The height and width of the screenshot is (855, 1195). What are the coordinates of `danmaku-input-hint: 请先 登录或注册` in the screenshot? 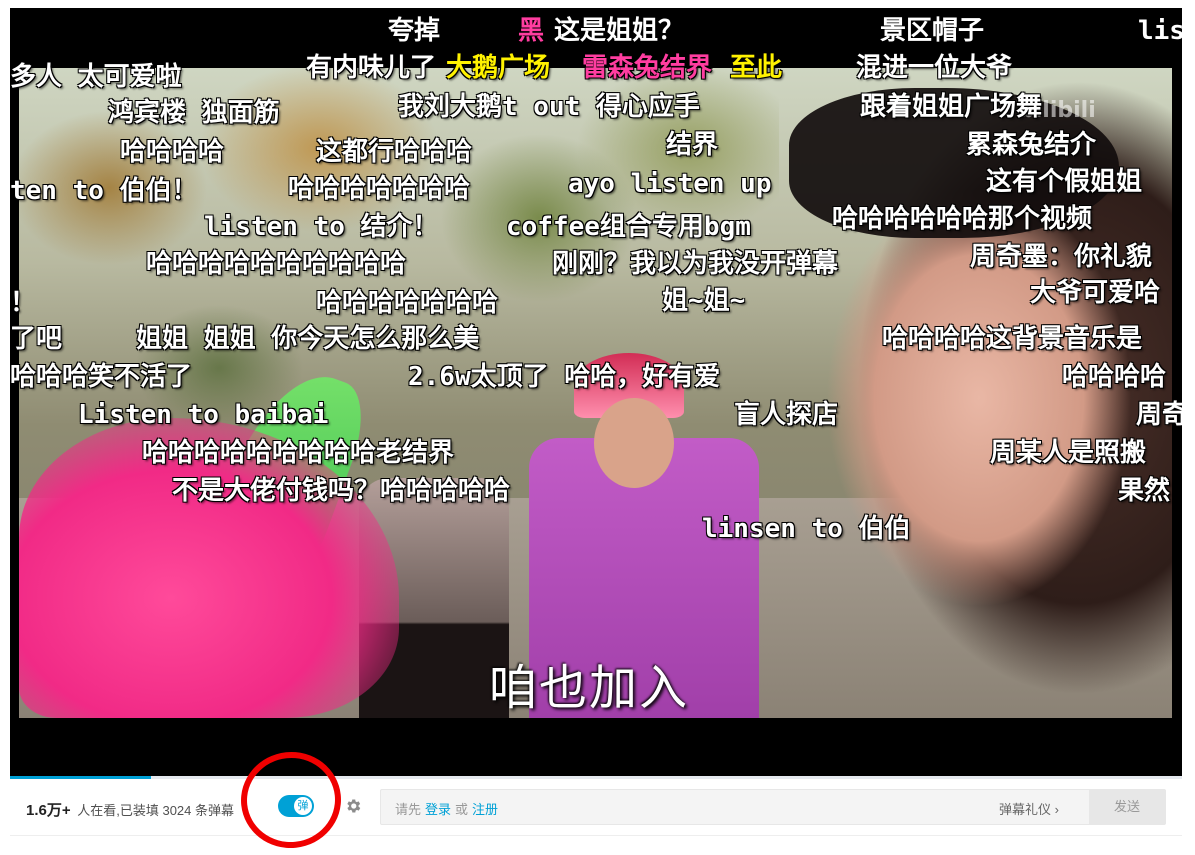 It's located at (448, 808).